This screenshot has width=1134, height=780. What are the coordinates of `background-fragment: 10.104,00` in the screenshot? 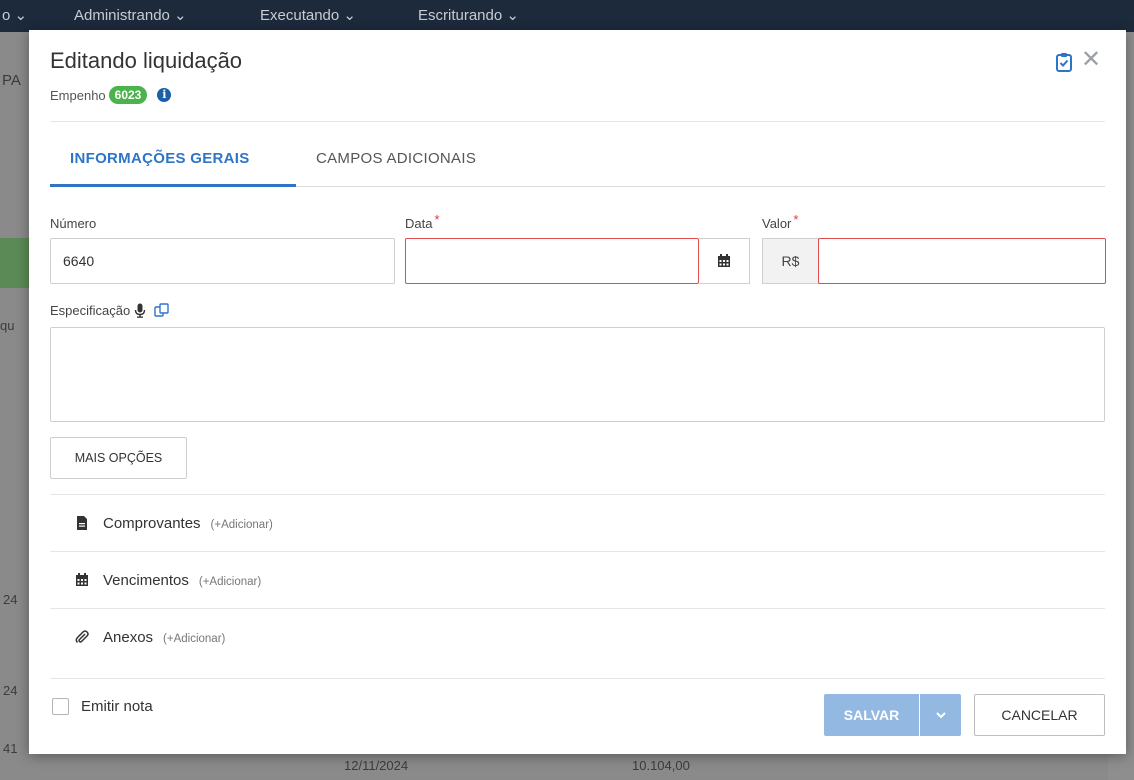 It's located at (661, 765).